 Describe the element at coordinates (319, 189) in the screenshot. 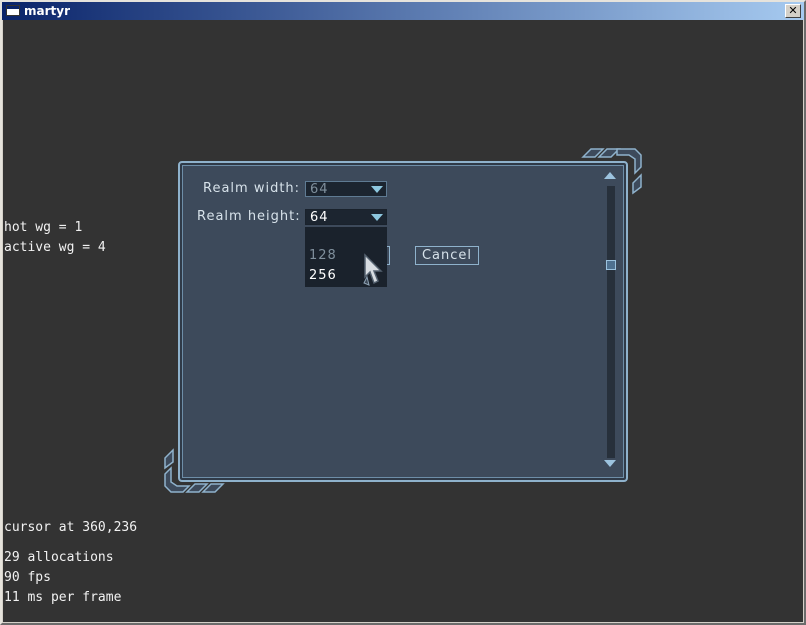

I see `realm-width-value: 64` at that location.